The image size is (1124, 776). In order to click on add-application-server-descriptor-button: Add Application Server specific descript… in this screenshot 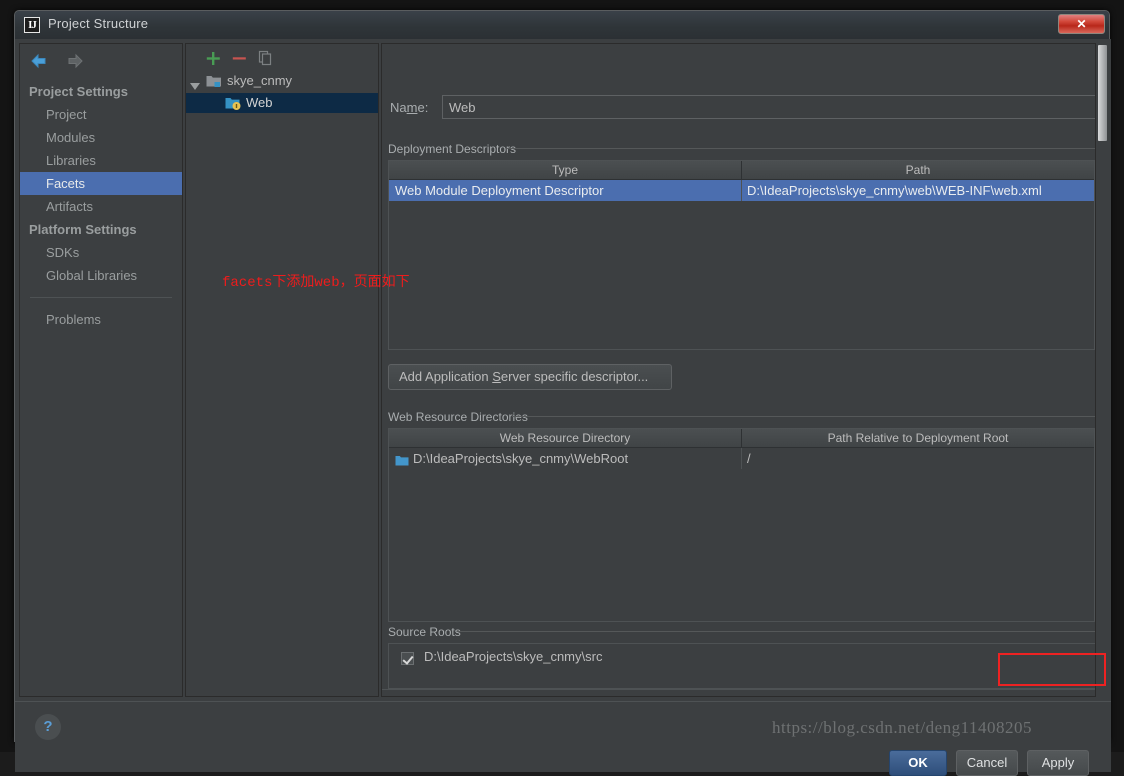, I will do `click(530, 377)`.